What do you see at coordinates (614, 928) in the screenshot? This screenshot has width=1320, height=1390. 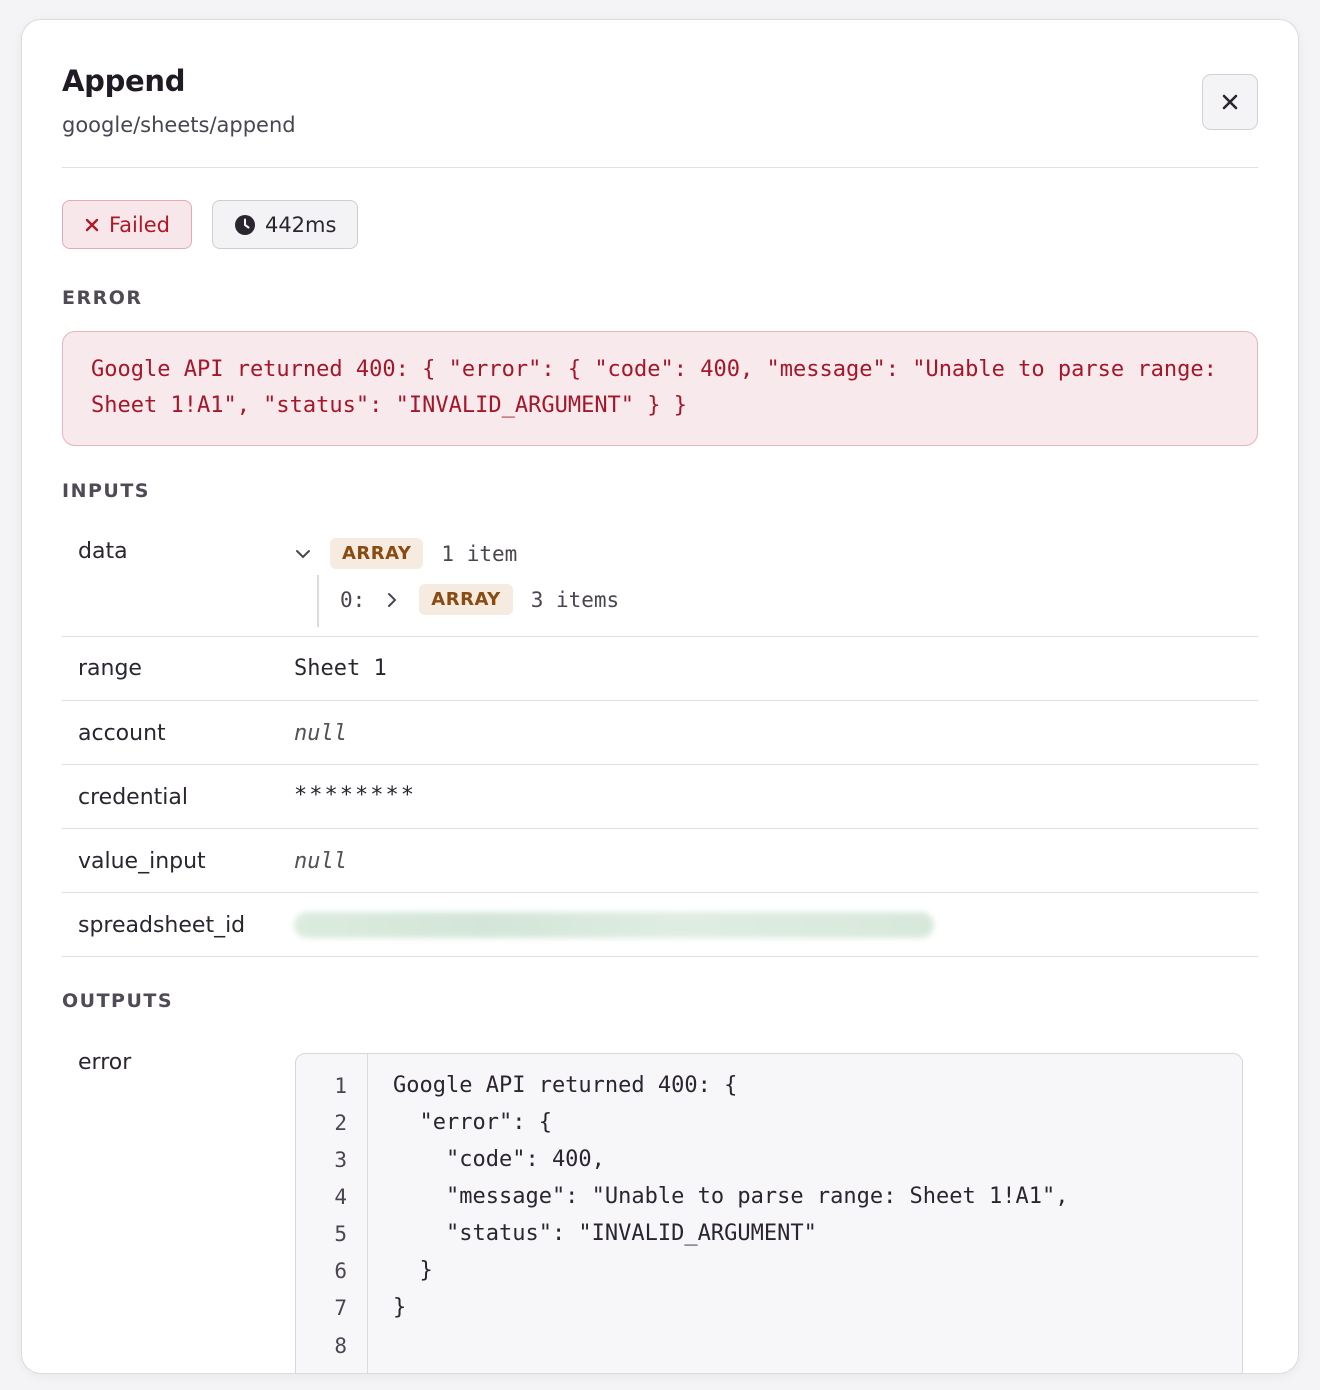 I see `redacted-value` at bounding box center [614, 928].